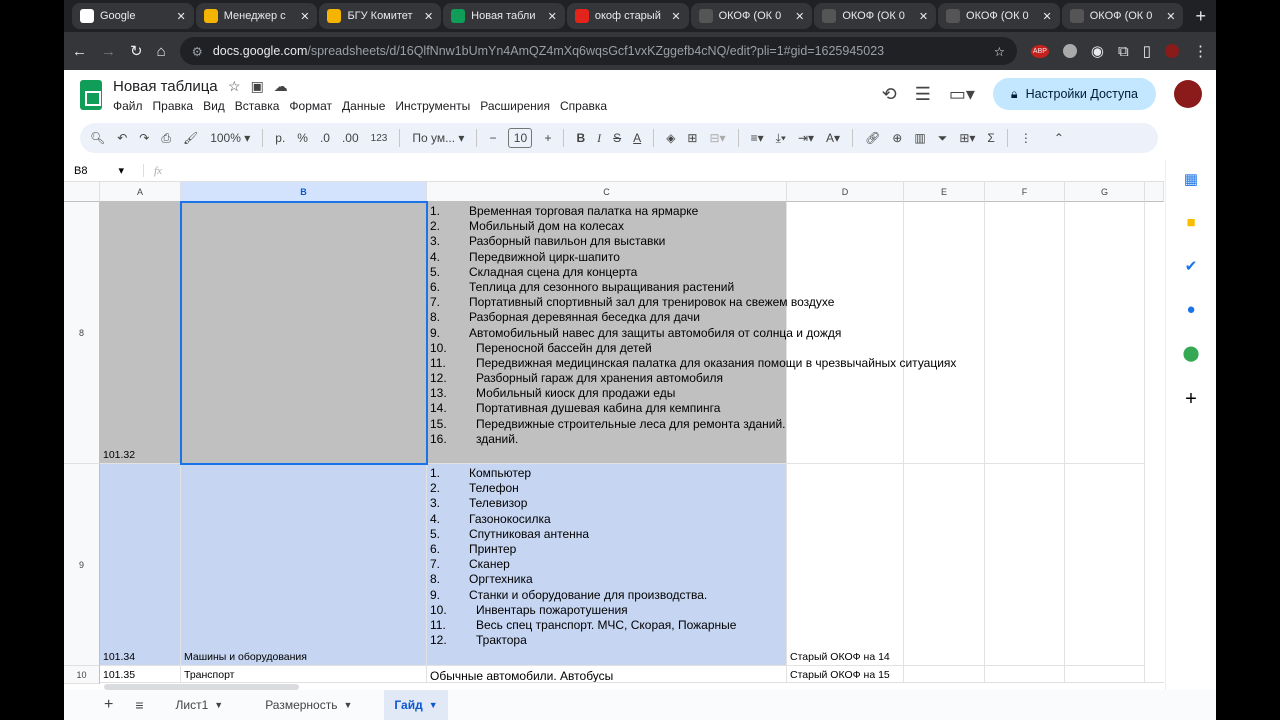  What do you see at coordinates (310, 106) in the screenshot?
I see `menu-item: Формат` at bounding box center [310, 106].